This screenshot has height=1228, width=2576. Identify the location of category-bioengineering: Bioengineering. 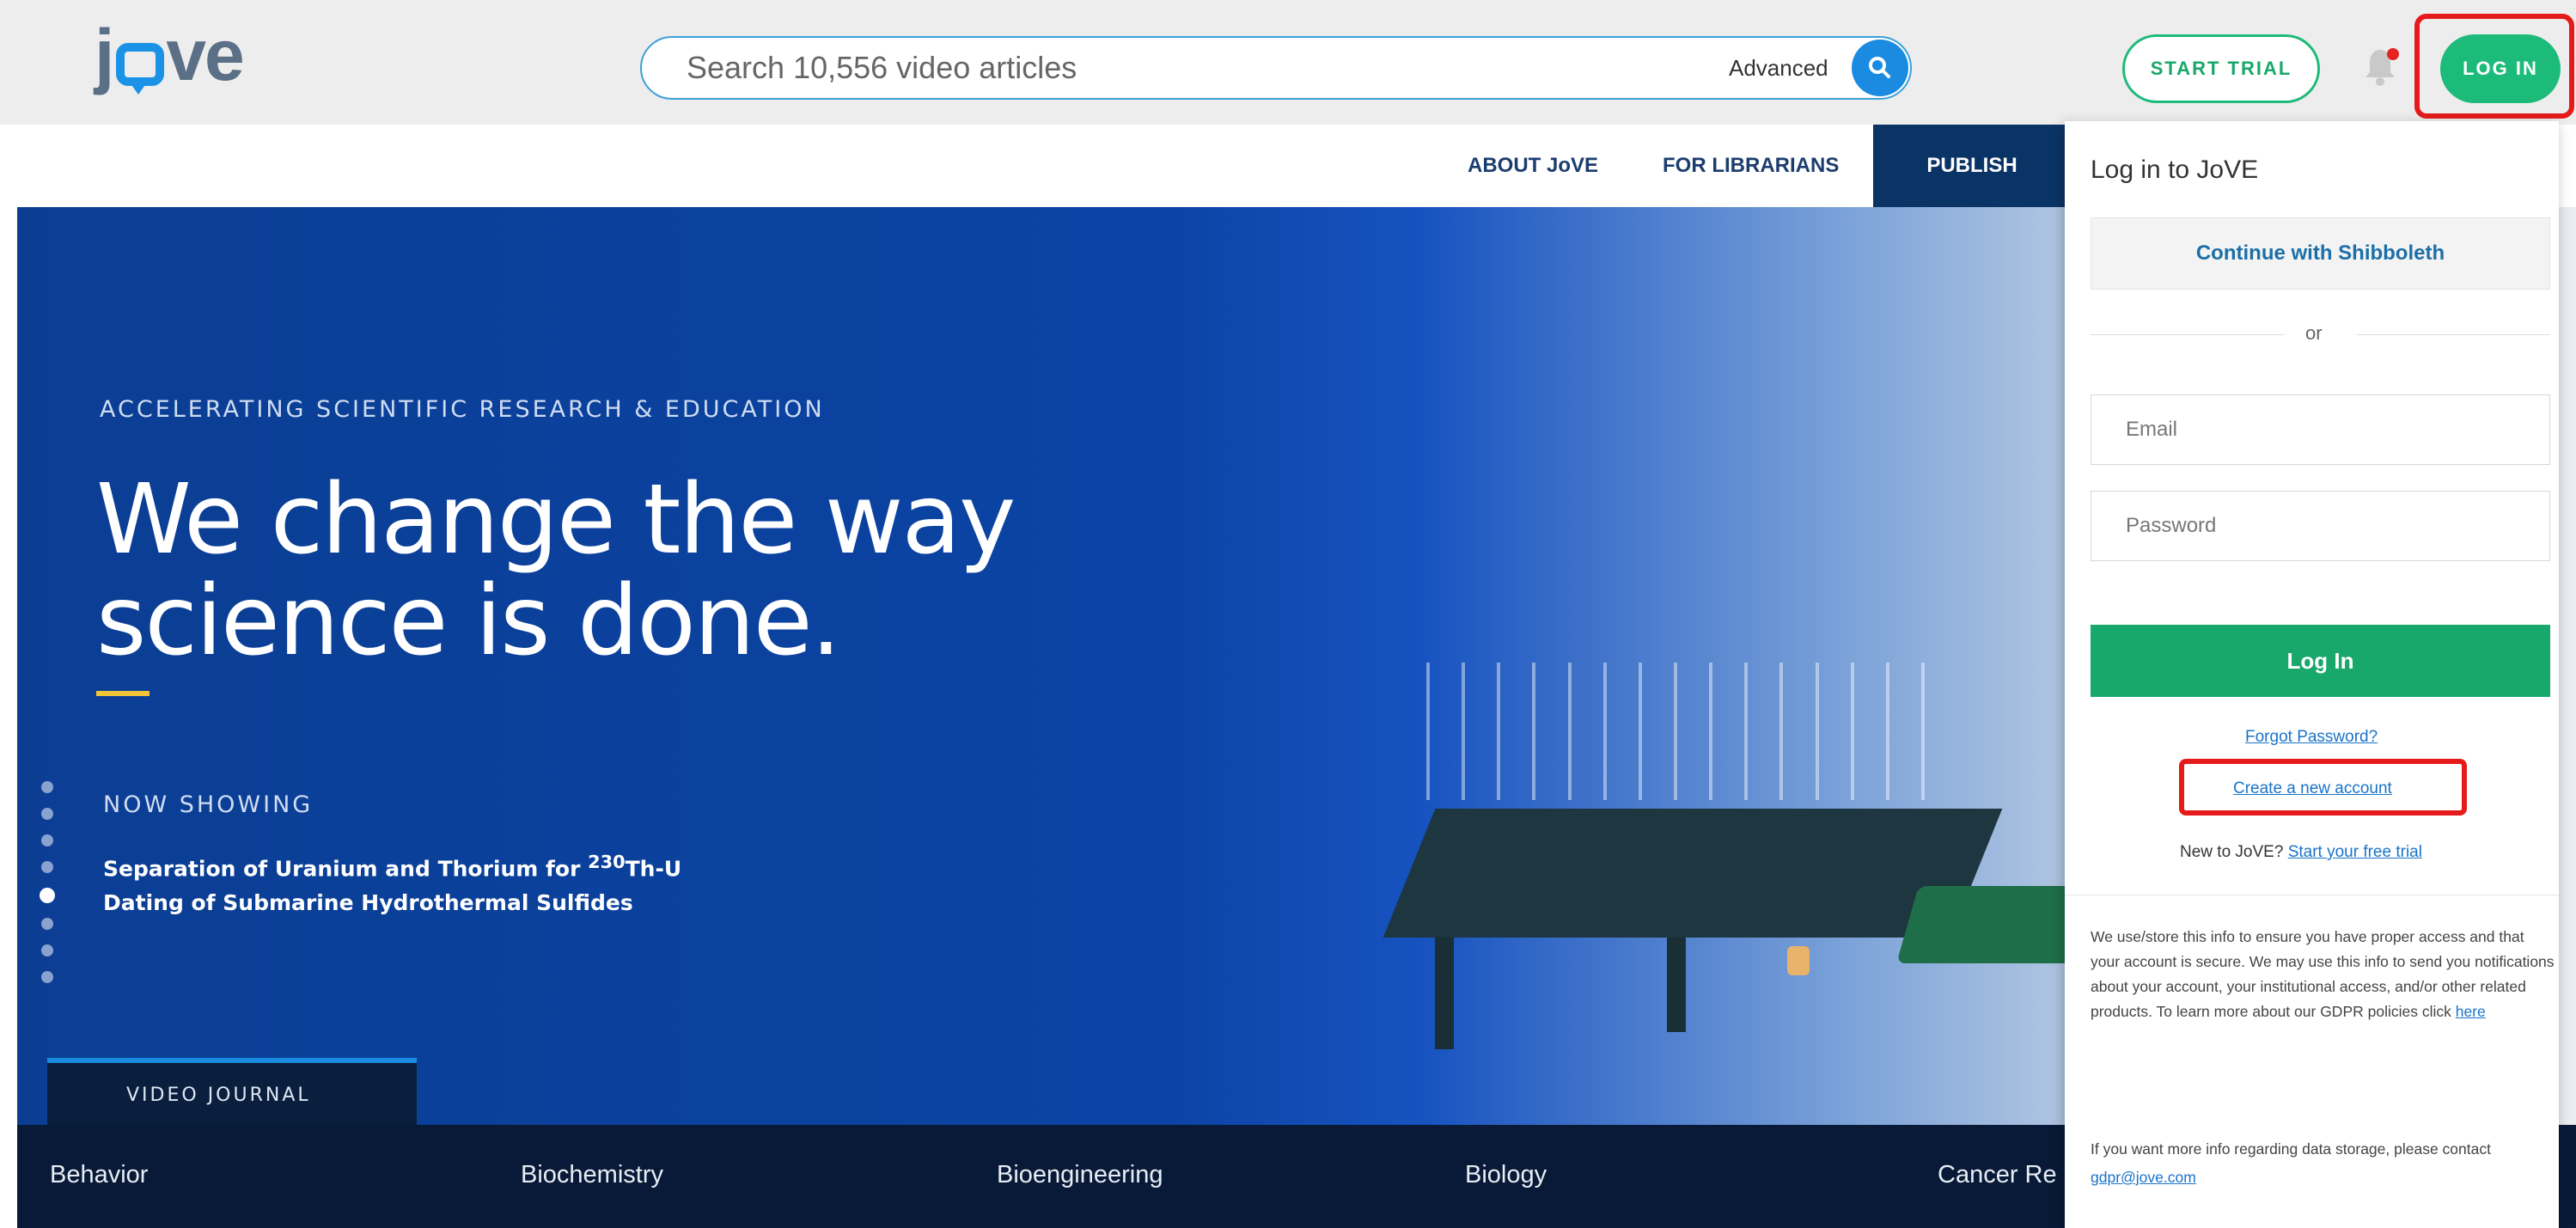
(1080, 1175).